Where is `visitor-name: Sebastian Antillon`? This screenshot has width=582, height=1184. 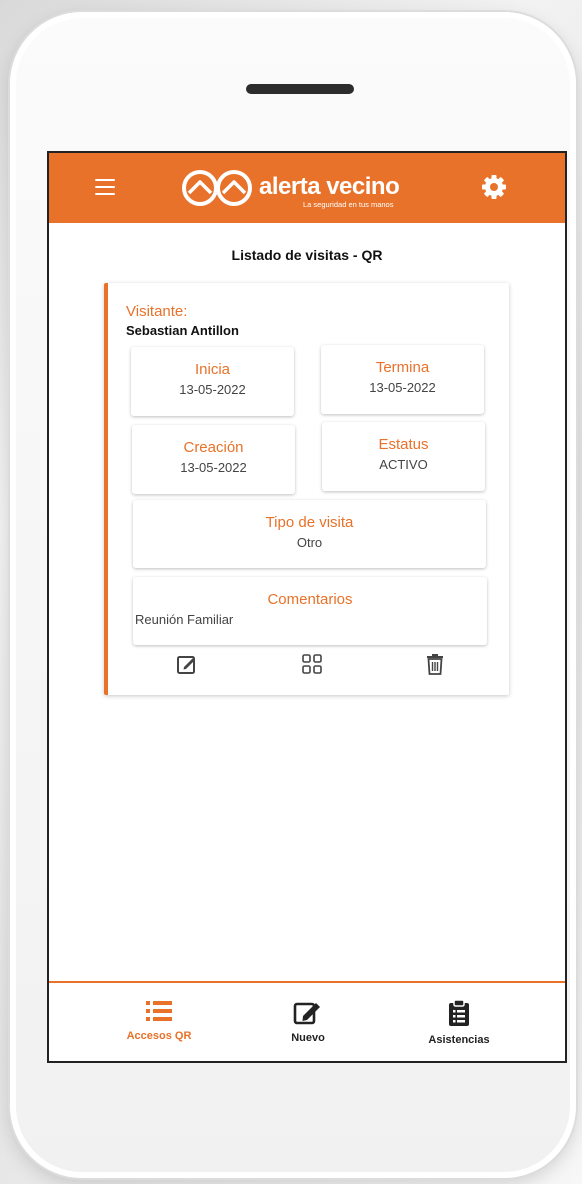
visitor-name: Sebastian Antillon is located at coordinates (182, 330).